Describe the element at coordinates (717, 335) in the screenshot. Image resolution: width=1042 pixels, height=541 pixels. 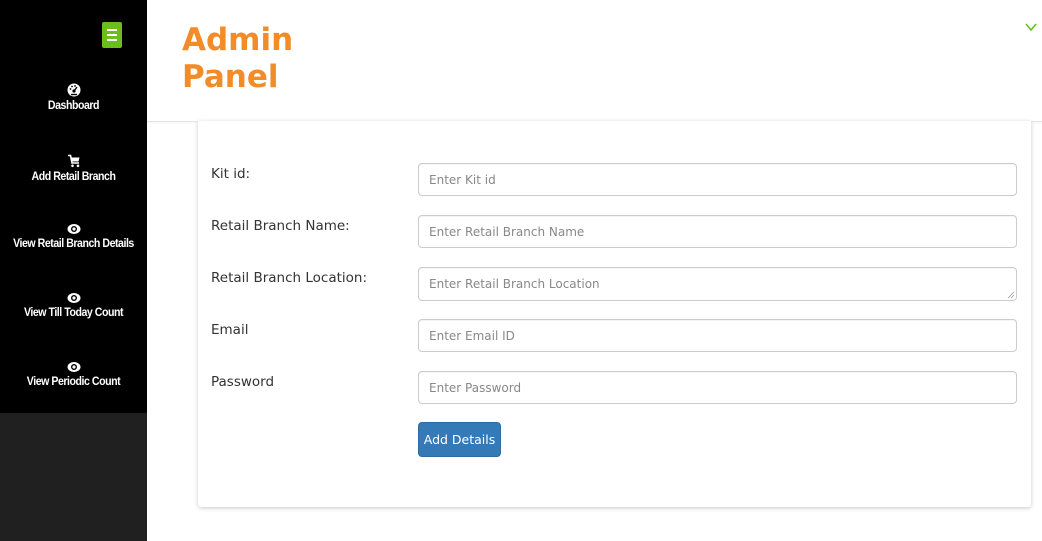
I see `email-input` at that location.